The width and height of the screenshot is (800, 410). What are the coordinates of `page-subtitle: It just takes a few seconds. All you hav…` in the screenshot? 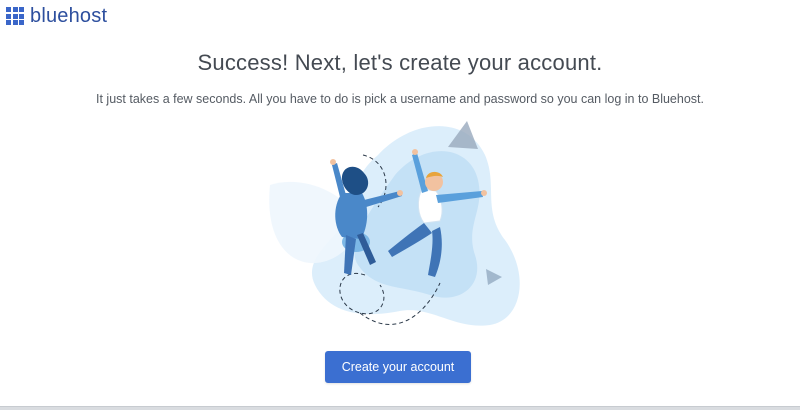 It's located at (400, 99).